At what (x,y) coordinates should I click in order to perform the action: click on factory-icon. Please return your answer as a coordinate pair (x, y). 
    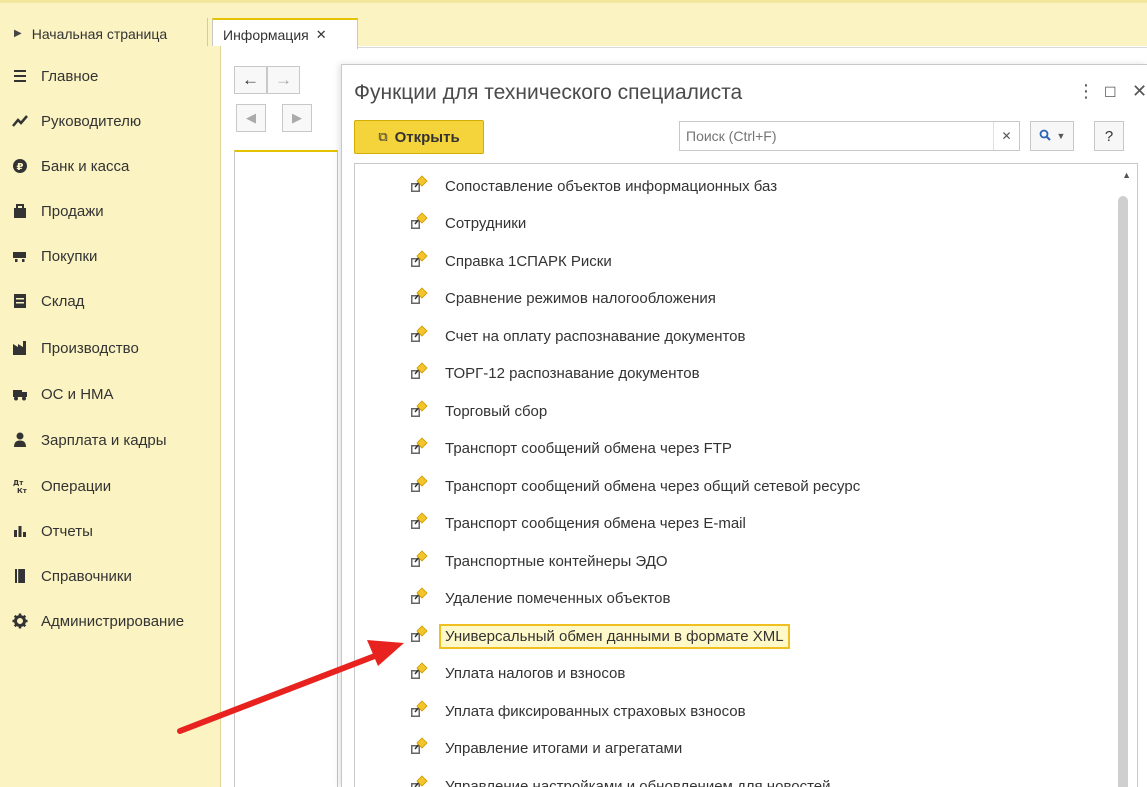
    Looking at the image, I should click on (20, 348).